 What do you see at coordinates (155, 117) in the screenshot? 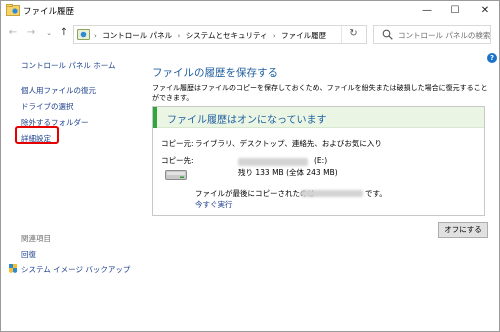
I see `status-bar` at bounding box center [155, 117].